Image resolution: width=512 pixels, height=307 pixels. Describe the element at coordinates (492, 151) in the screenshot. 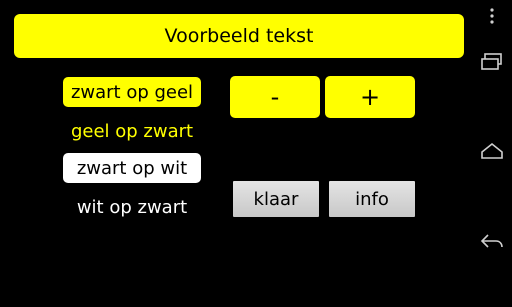

I see `home-icon` at that location.